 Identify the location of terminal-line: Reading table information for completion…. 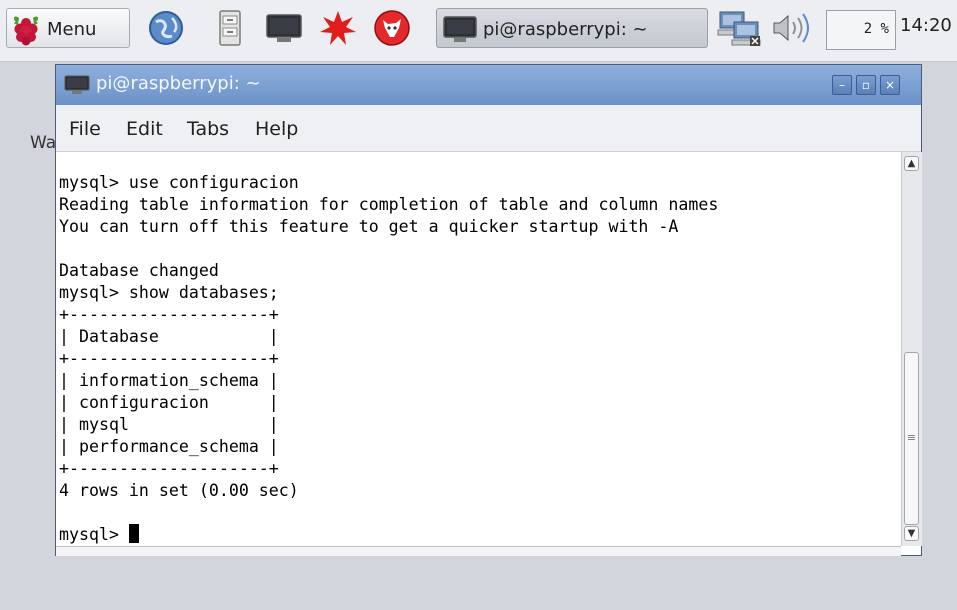
(389, 204).